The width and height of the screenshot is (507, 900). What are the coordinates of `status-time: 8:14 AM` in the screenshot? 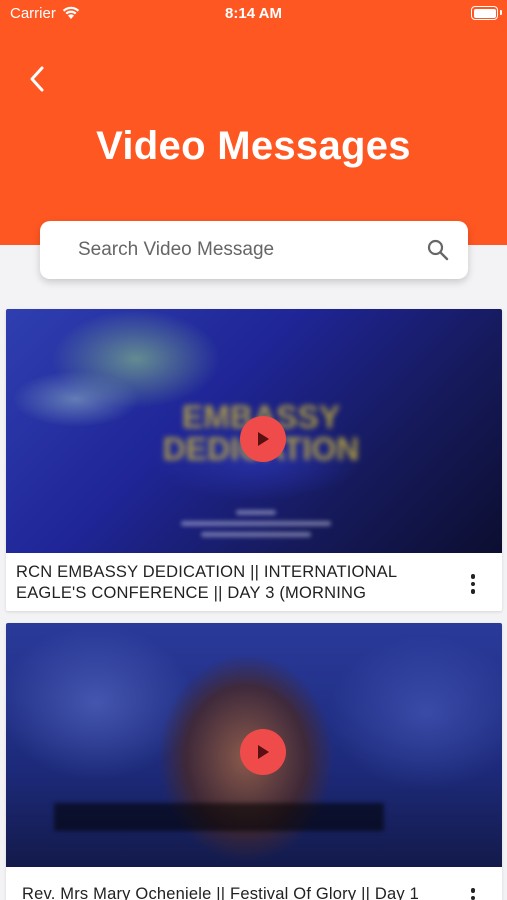 It's located at (253, 13).